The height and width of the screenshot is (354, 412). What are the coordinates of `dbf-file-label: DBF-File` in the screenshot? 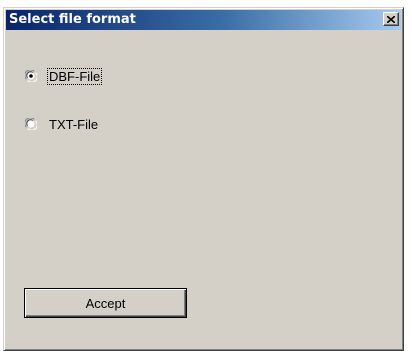 It's located at (74, 76).